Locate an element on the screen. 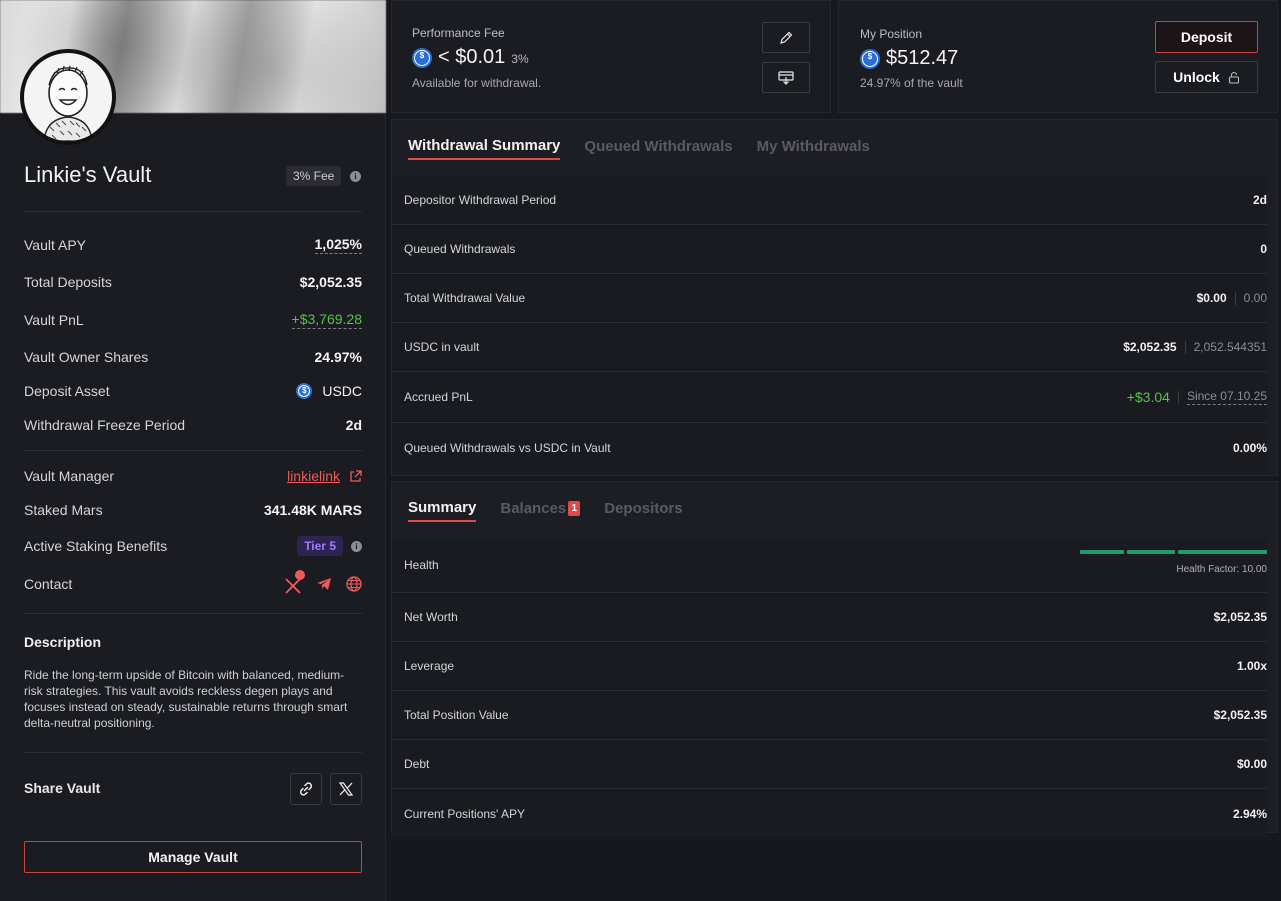  stat-label: Vault PnL is located at coordinates (54, 320).